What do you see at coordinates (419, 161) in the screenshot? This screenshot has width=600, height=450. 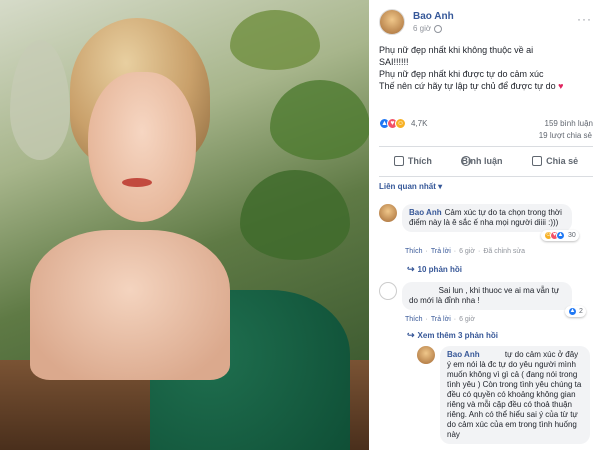 I see `like-label: Thích` at bounding box center [419, 161].